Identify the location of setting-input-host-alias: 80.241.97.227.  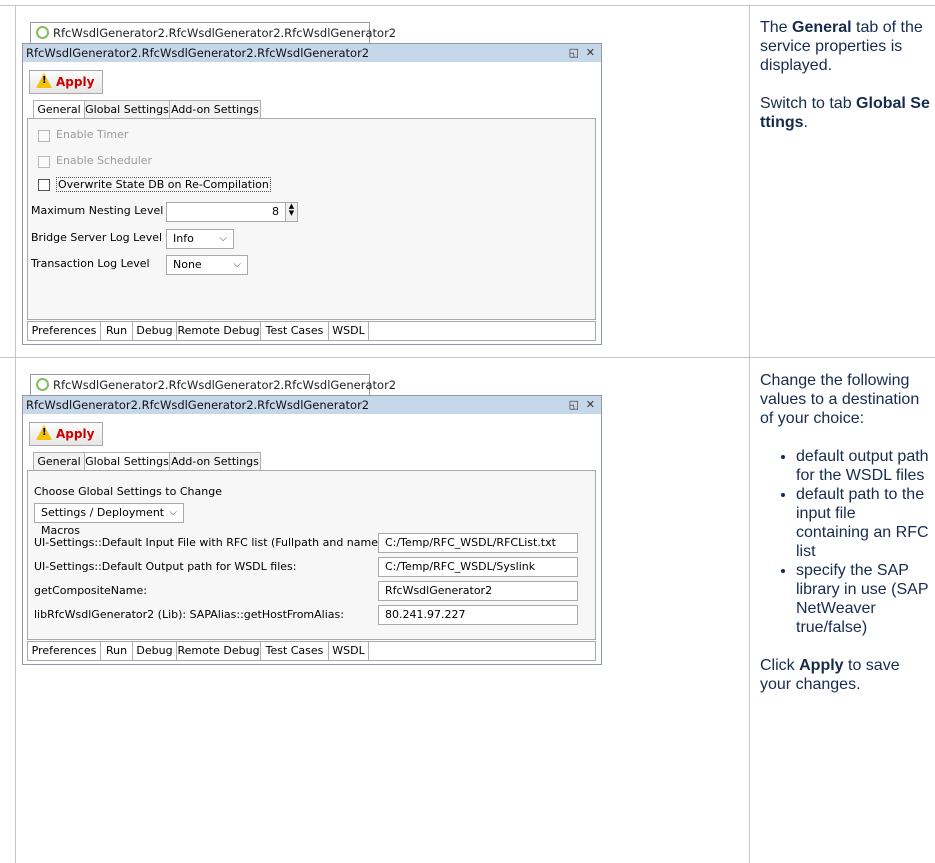
(478, 615).